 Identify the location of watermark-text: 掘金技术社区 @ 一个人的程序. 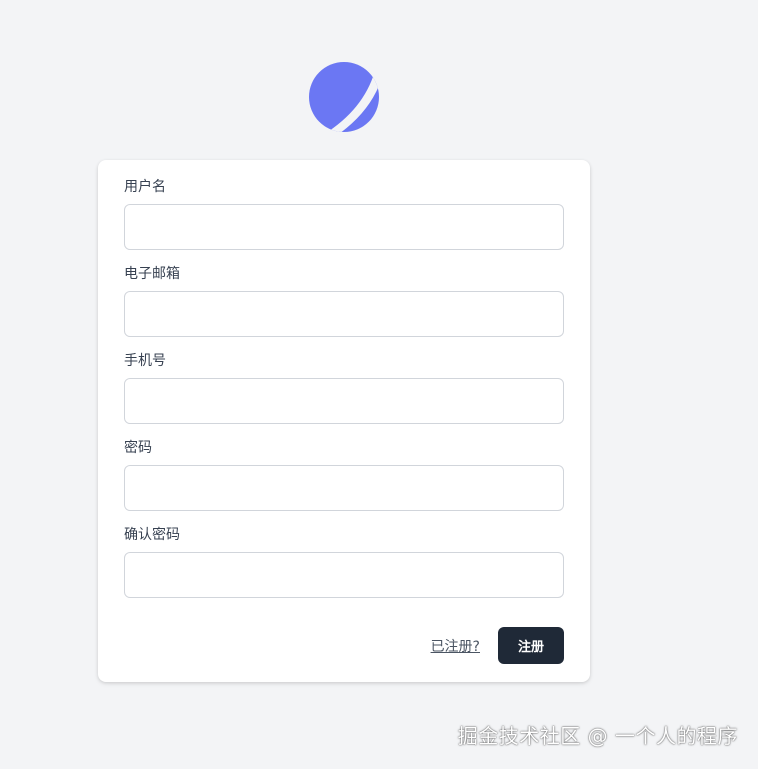
(597, 736).